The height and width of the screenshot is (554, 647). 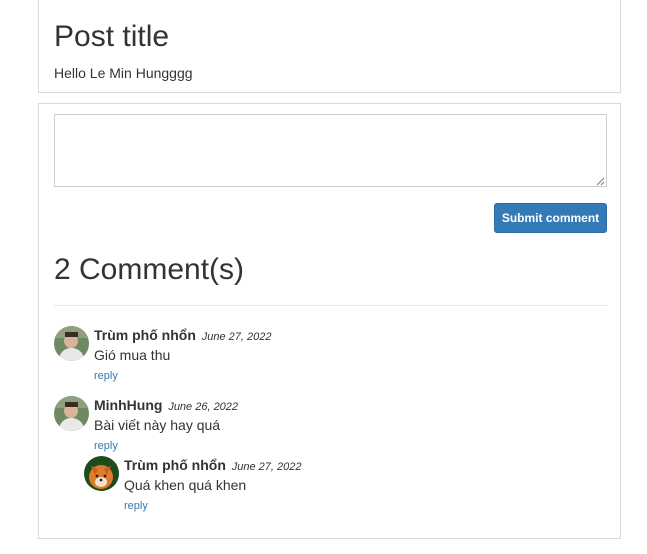 What do you see at coordinates (330, 305) in the screenshot?
I see `divider` at bounding box center [330, 305].